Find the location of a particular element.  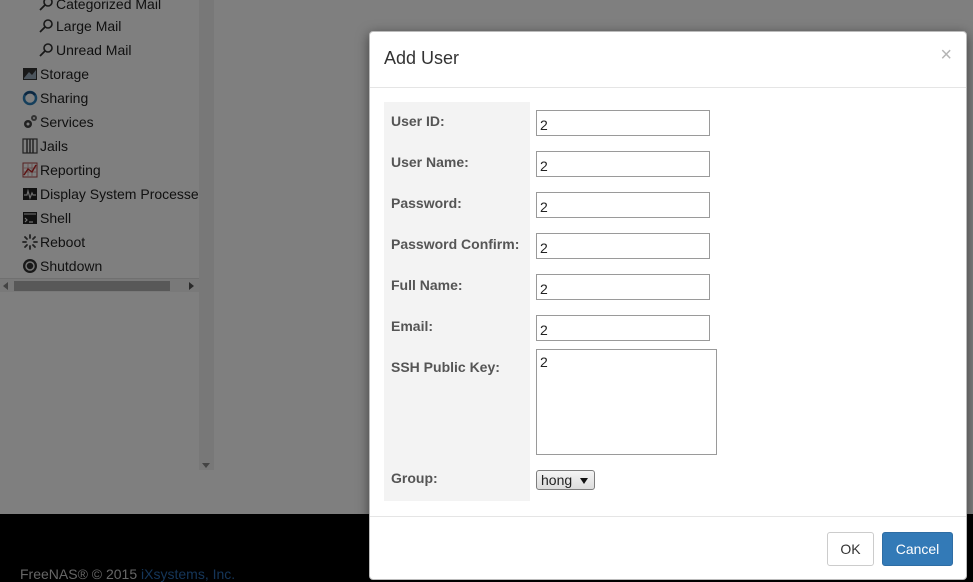

group-label: Group: is located at coordinates (414, 478).